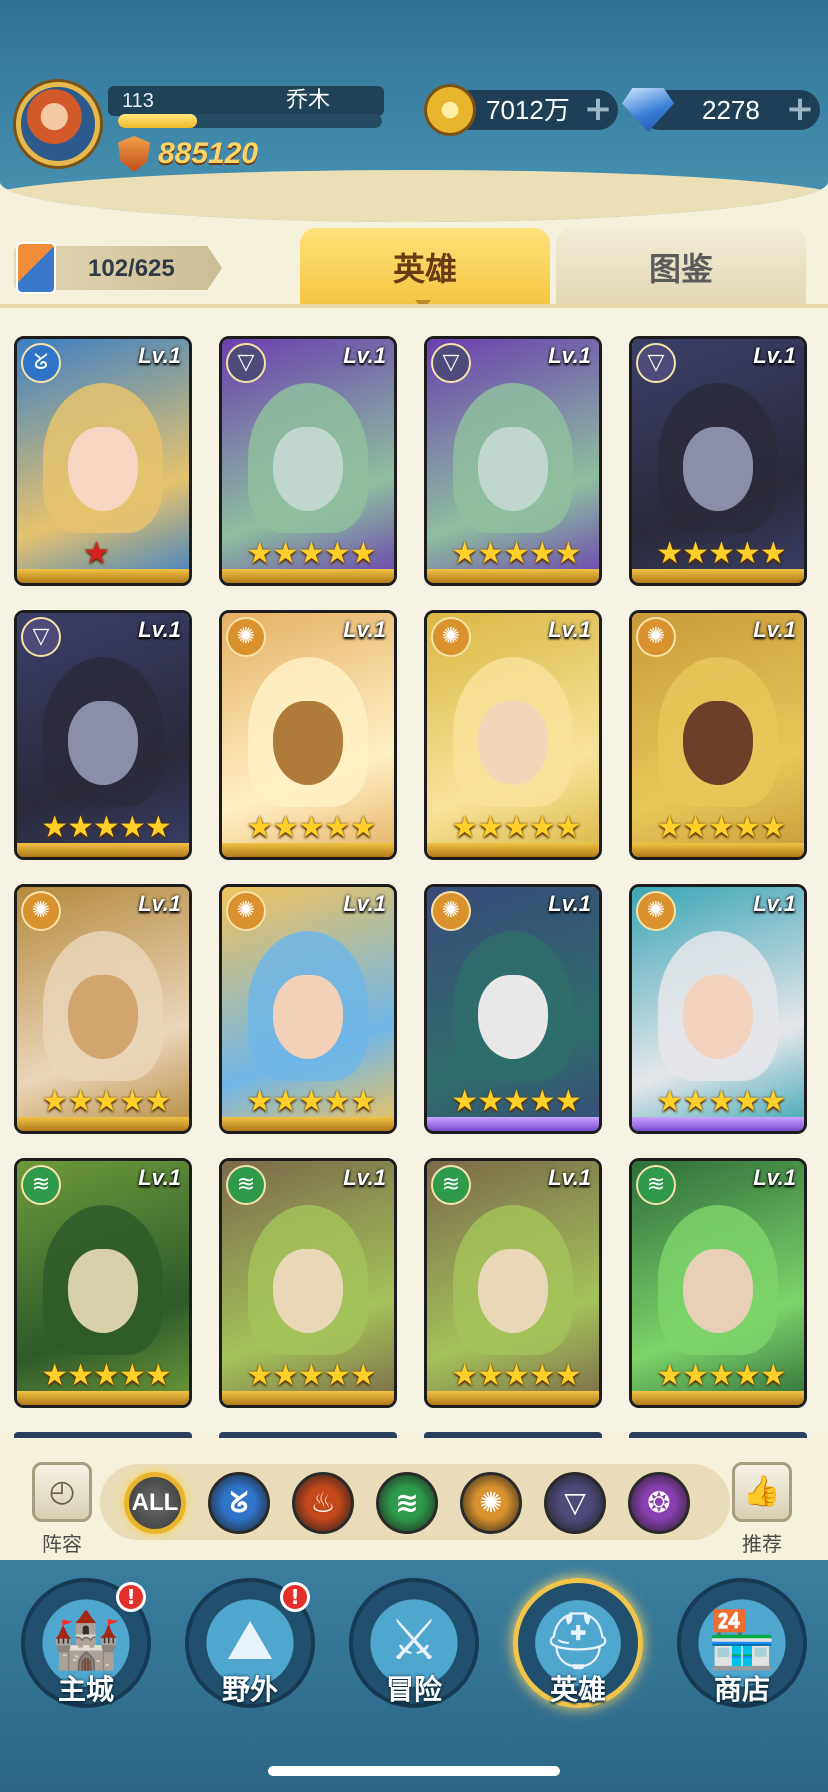  Describe the element at coordinates (578, 1653) in the screenshot. I see `nav-helmet: ⛑ 英雄` at that location.